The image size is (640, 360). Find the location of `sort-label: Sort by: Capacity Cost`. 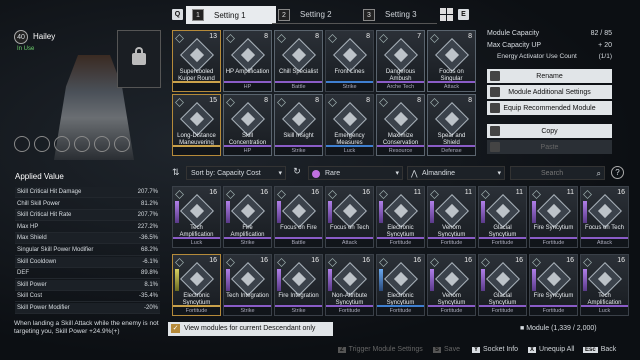

sort-label: Sort by: Capacity Cost is located at coordinates (226, 173).